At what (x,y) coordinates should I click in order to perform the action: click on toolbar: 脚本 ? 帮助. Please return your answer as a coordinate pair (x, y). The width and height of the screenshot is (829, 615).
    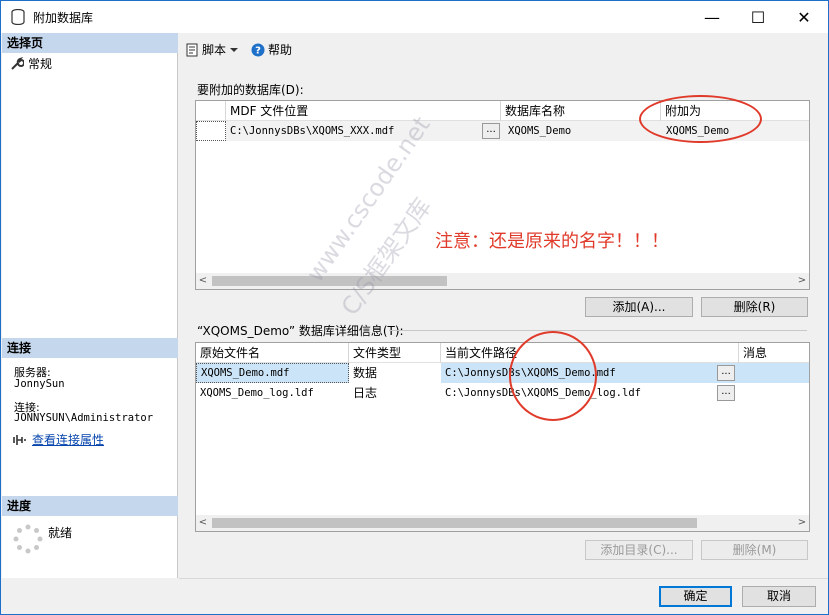
    Looking at the image, I should click on (238, 49).